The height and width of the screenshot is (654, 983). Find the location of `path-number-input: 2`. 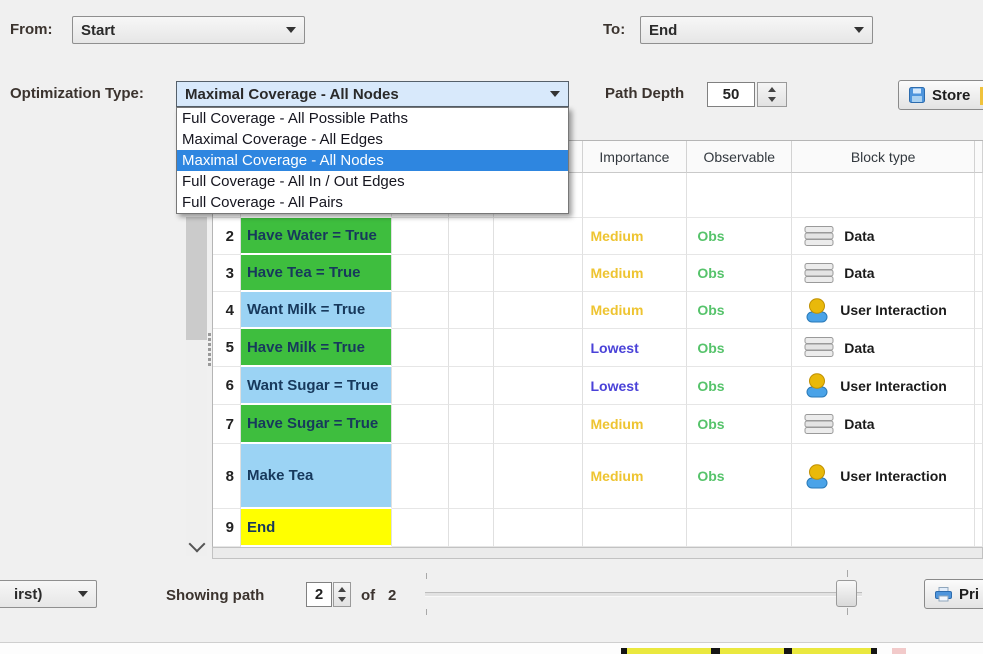

path-number-input: 2 is located at coordinates (319, 594).